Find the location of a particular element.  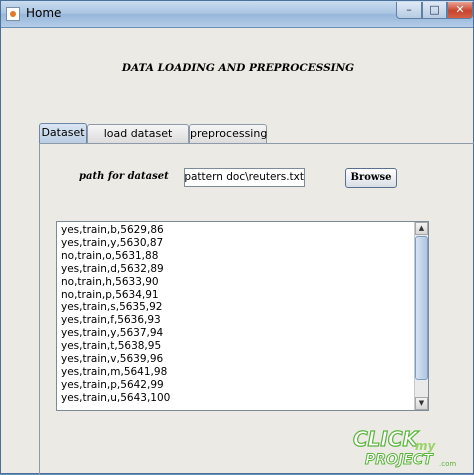

vertical-scrollbar: ▲ ▼ is located at coordinates (421, 316).